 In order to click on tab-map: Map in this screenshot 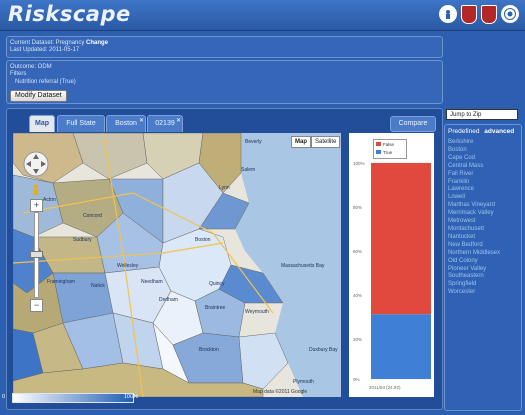, I will do `click(42, 123)`.